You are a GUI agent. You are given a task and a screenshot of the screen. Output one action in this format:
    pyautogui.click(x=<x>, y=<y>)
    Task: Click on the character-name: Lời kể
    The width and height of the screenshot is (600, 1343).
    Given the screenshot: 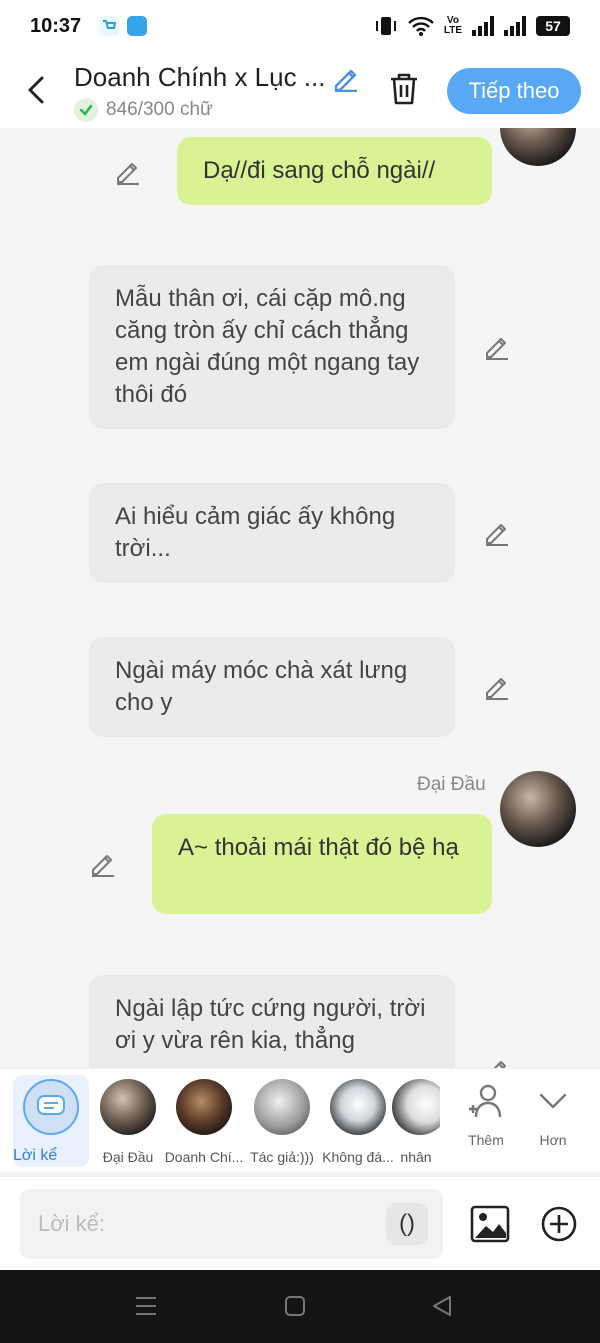 What is the action you would take?
    pyautogui.click(x=35, y=1155)
    